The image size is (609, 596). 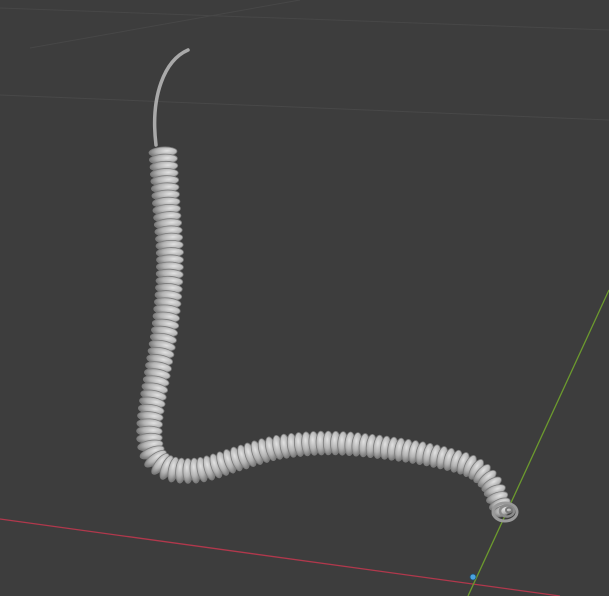 I want to click on world-origin-marker, so click(x=473, y=577).